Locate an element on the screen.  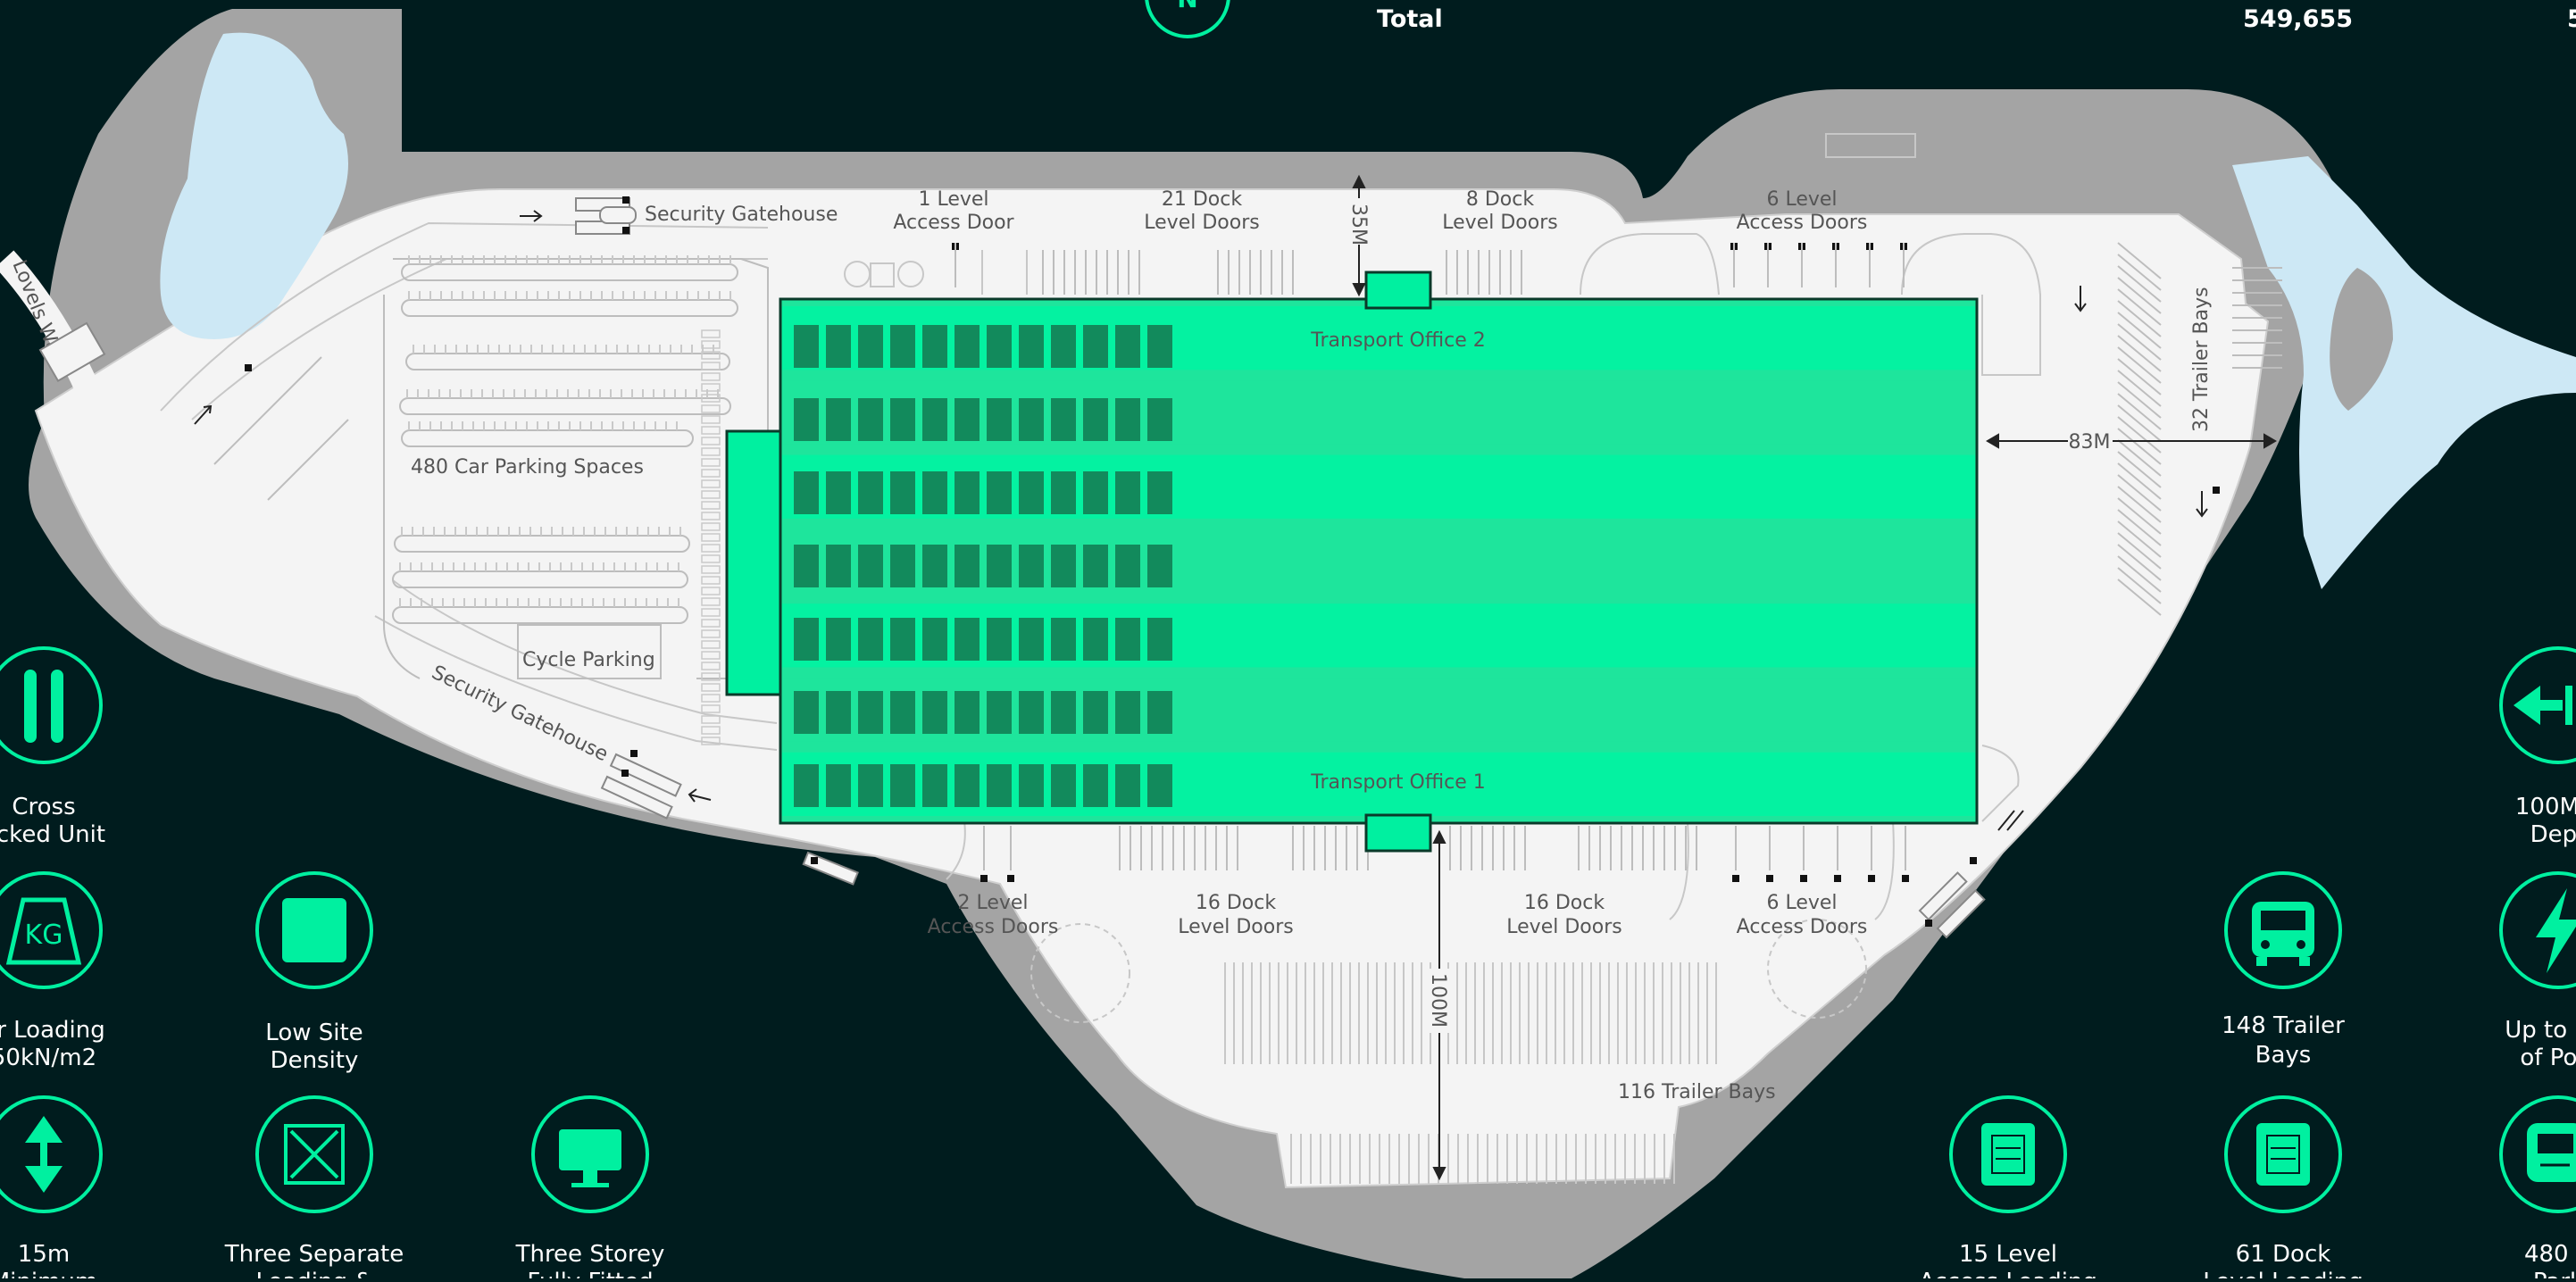
north-door-3-line2: Level Doors is located at coordinates (1499, 223).